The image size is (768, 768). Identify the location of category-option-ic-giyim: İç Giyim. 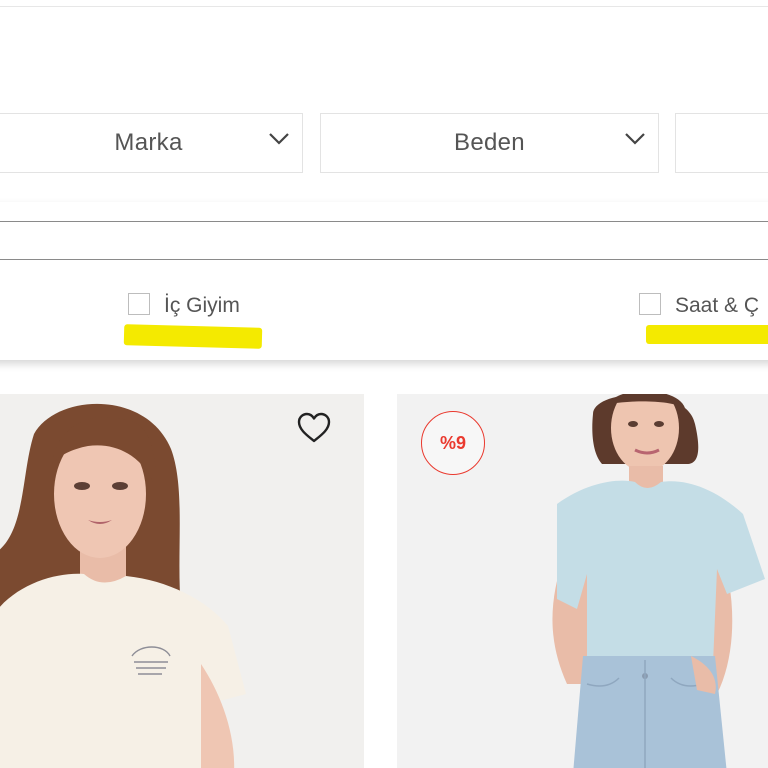
(184, 306).